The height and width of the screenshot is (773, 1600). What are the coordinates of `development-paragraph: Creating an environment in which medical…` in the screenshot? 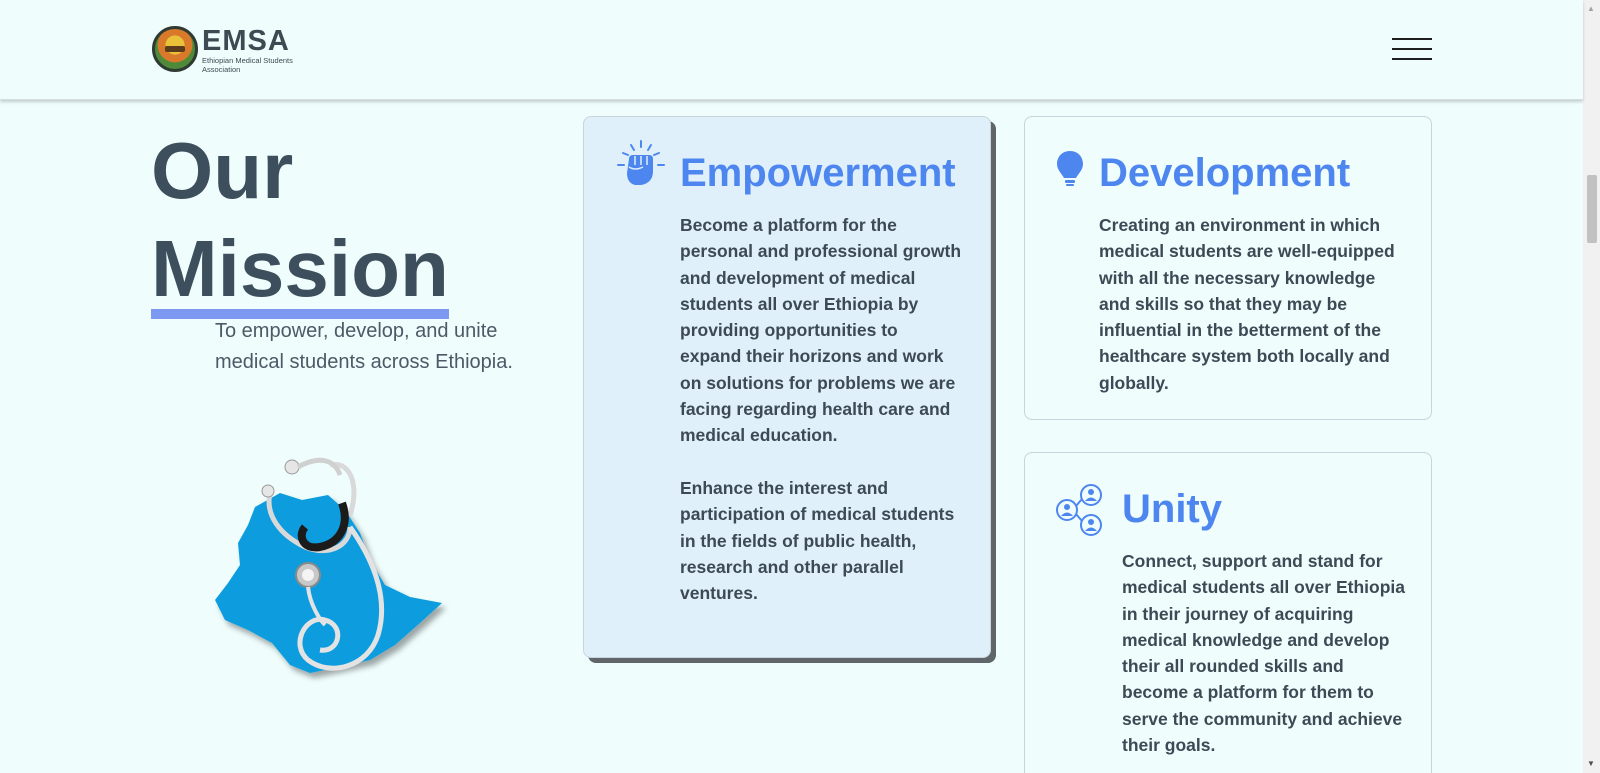 It's located at (1247, 304).